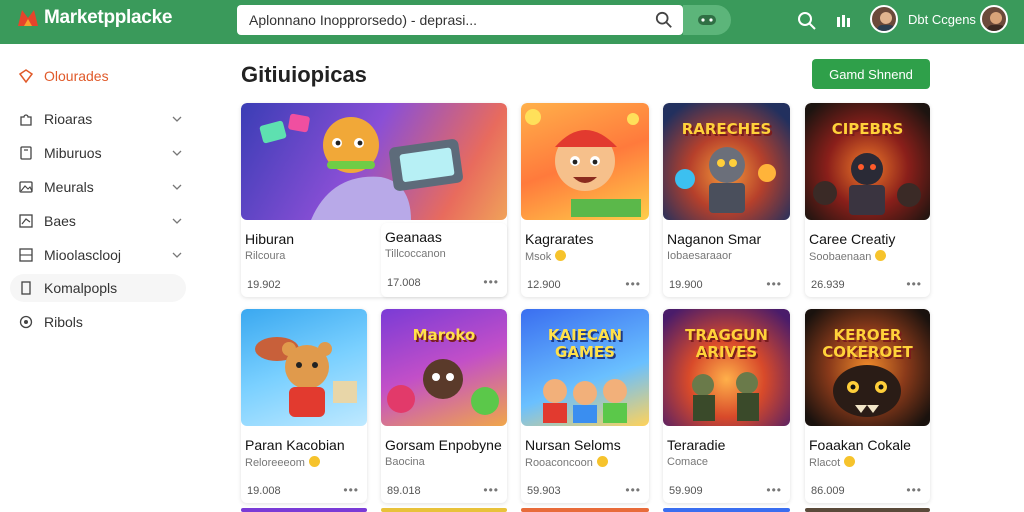 The width and height of the screenshot is (1024, 512). Describe the element at coordinates (98, 187) in the screenshot. I see `sidebar-item-meurals: Meurals` at that location.